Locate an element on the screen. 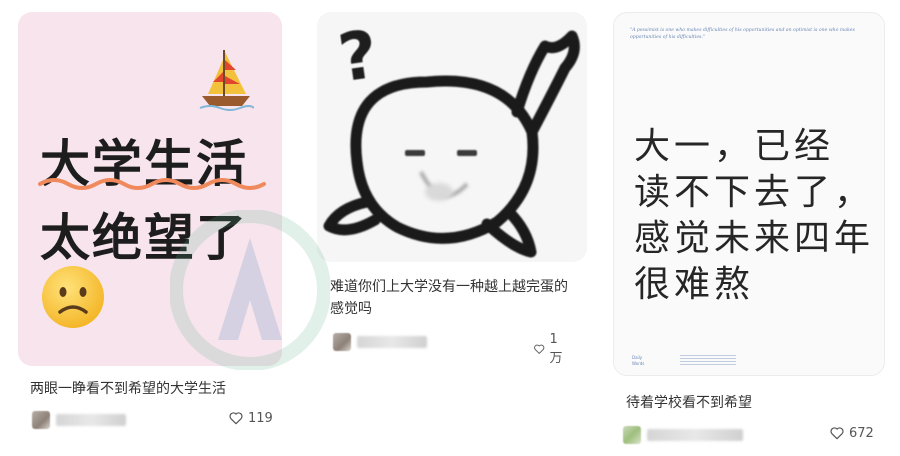  frowning-face-icon is located at coordinates (73, 297).